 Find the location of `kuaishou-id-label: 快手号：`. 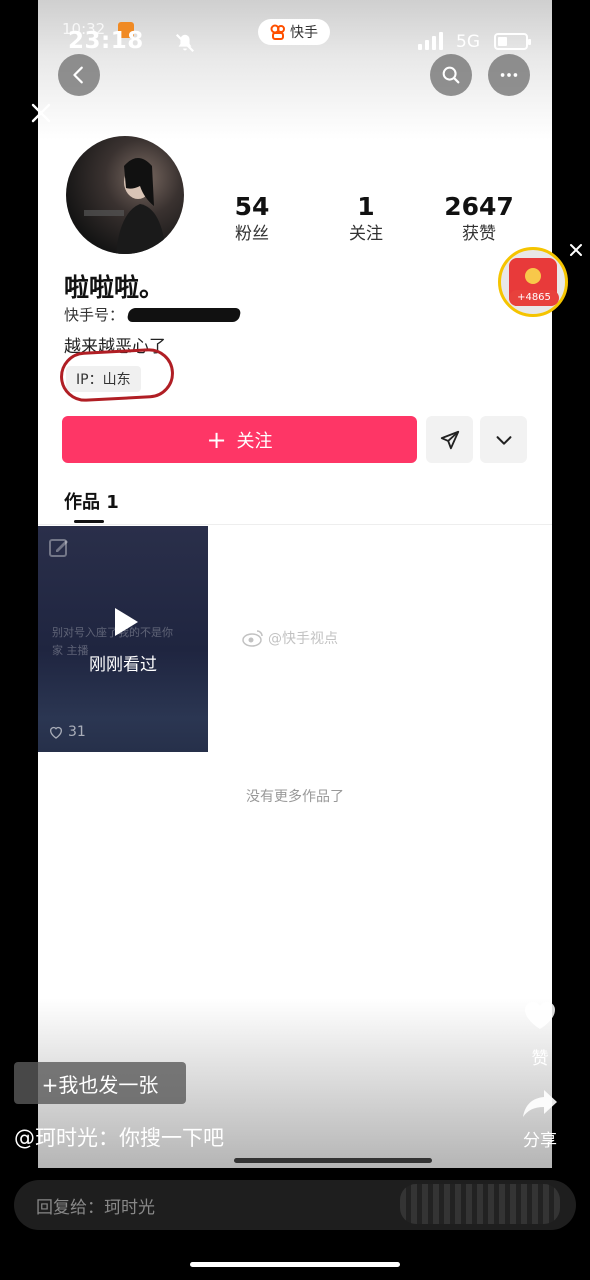

kuaishou-id-label: 快手号： is located at coordinates (94, 315).